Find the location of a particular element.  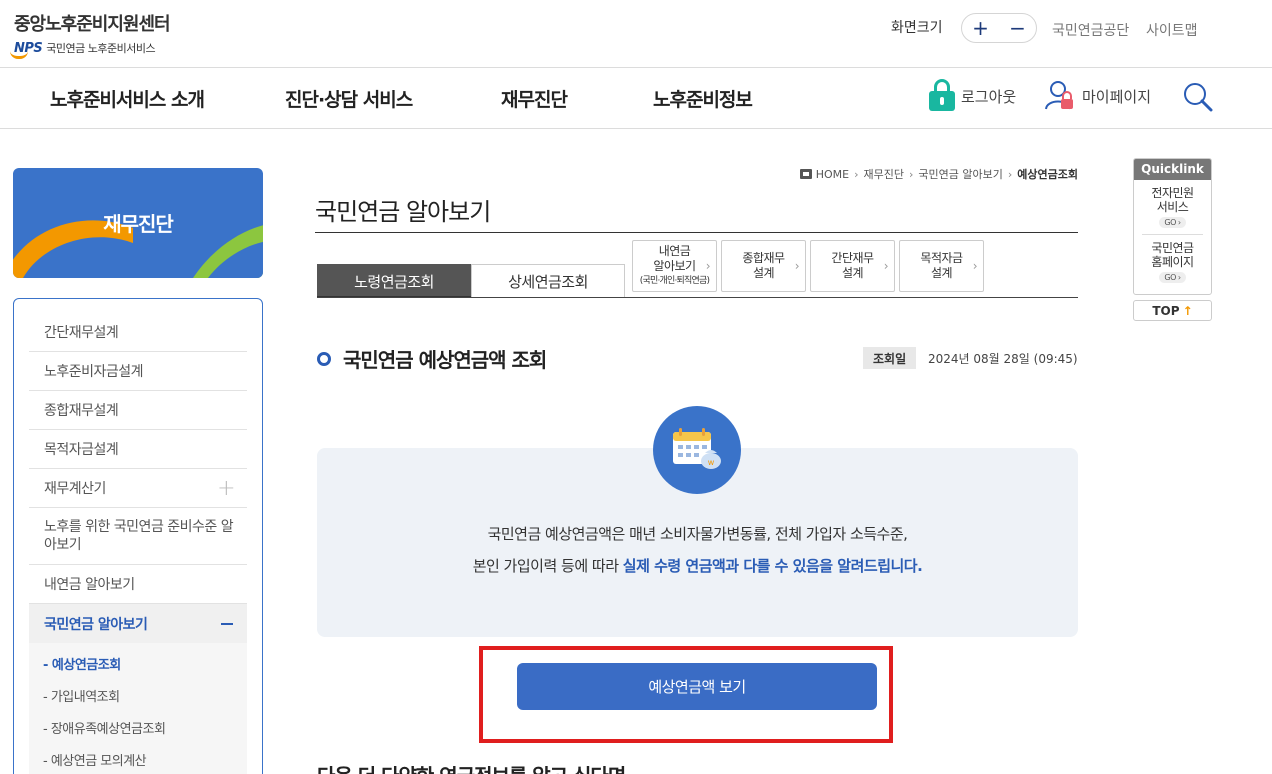

lnb-item-pension-readiness: 노후를 위한 국민연금 준비수준 알아보기 is located at coordinates (138, 536).